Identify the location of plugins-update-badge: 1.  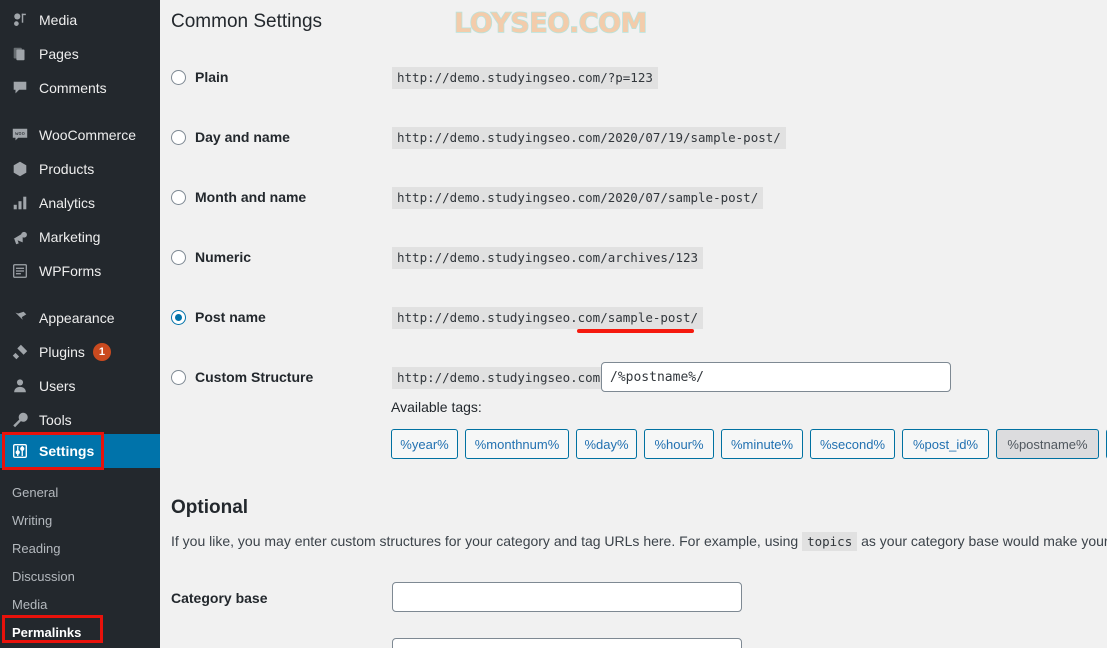
(101, 352).